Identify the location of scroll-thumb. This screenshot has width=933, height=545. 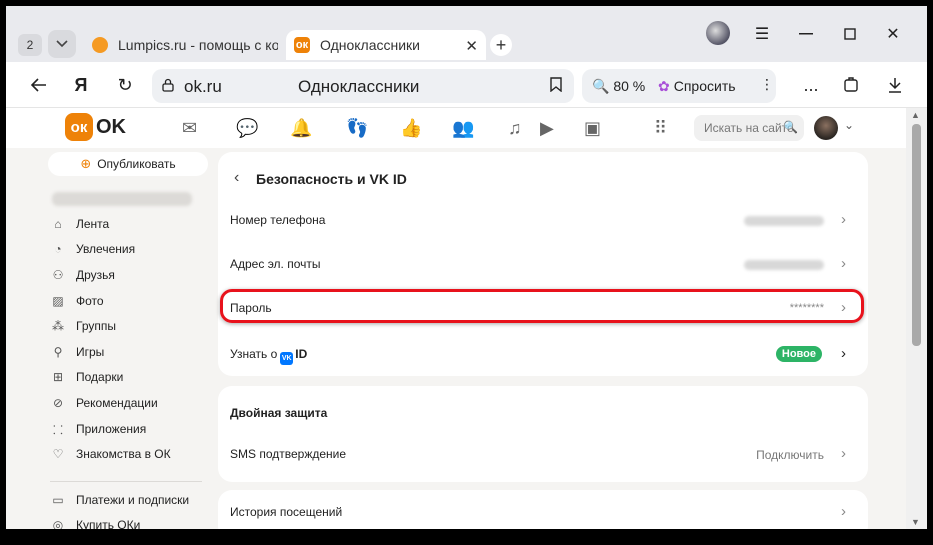
(916, 235).